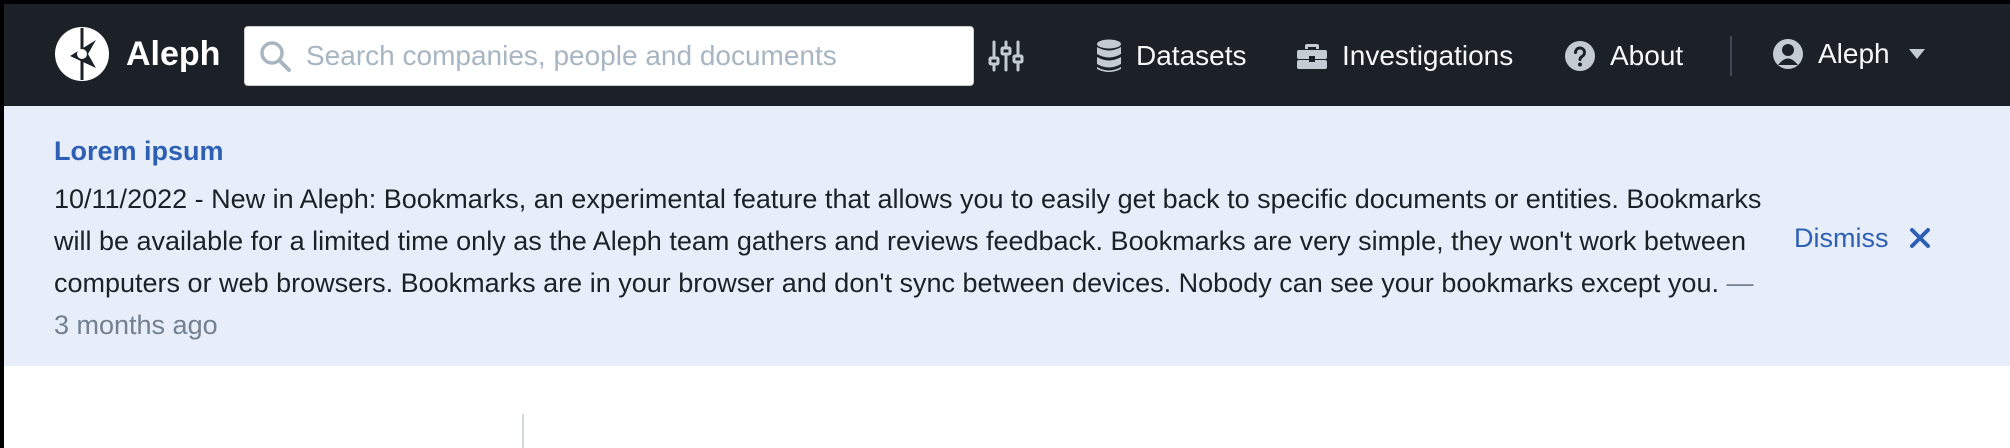 The height and width of the screenshot is (448, 2010). What do you see at coordinates (173, 53) in the screenshot?
I see `brand-name: Aleph` at bounding box center [173, 53].